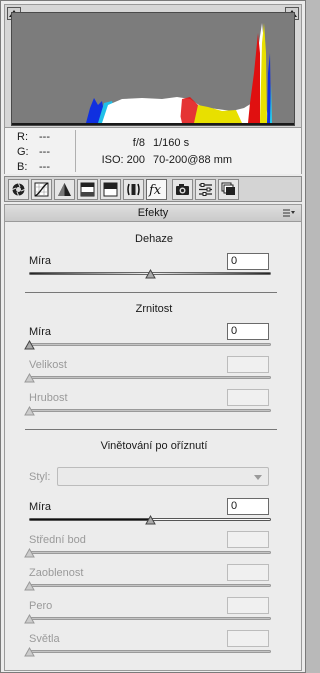  What do you see at coordinates (44, 152) in the screenshot?
I see `g-value: ---` at bounding box center [44, 152].